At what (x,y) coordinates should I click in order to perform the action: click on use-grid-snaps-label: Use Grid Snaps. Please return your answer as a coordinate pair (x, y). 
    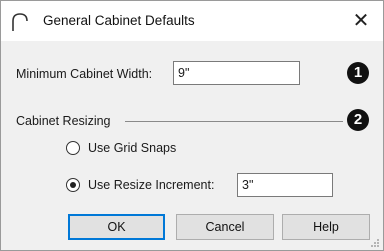
    Looking at the image, I should click on (132, 148).